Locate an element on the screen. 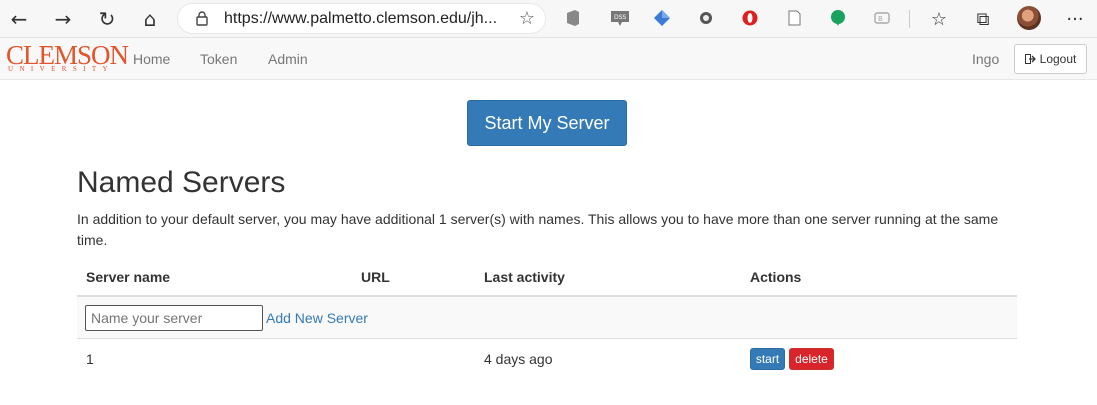 The height and width of the screenshot is (405, 1097). dss-extension-icon: DSS is located at coordinates (620, 18).